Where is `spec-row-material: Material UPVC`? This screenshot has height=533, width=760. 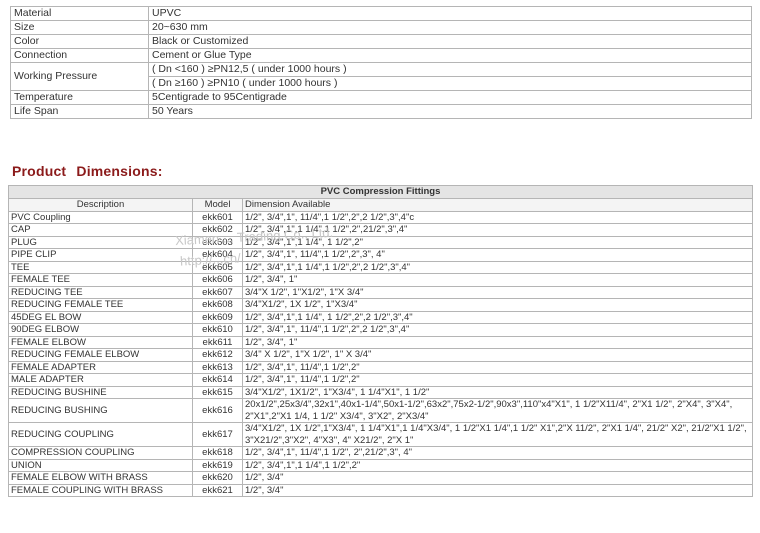 spec-row-material: Material UPVC is located at coordinates (381, 13).